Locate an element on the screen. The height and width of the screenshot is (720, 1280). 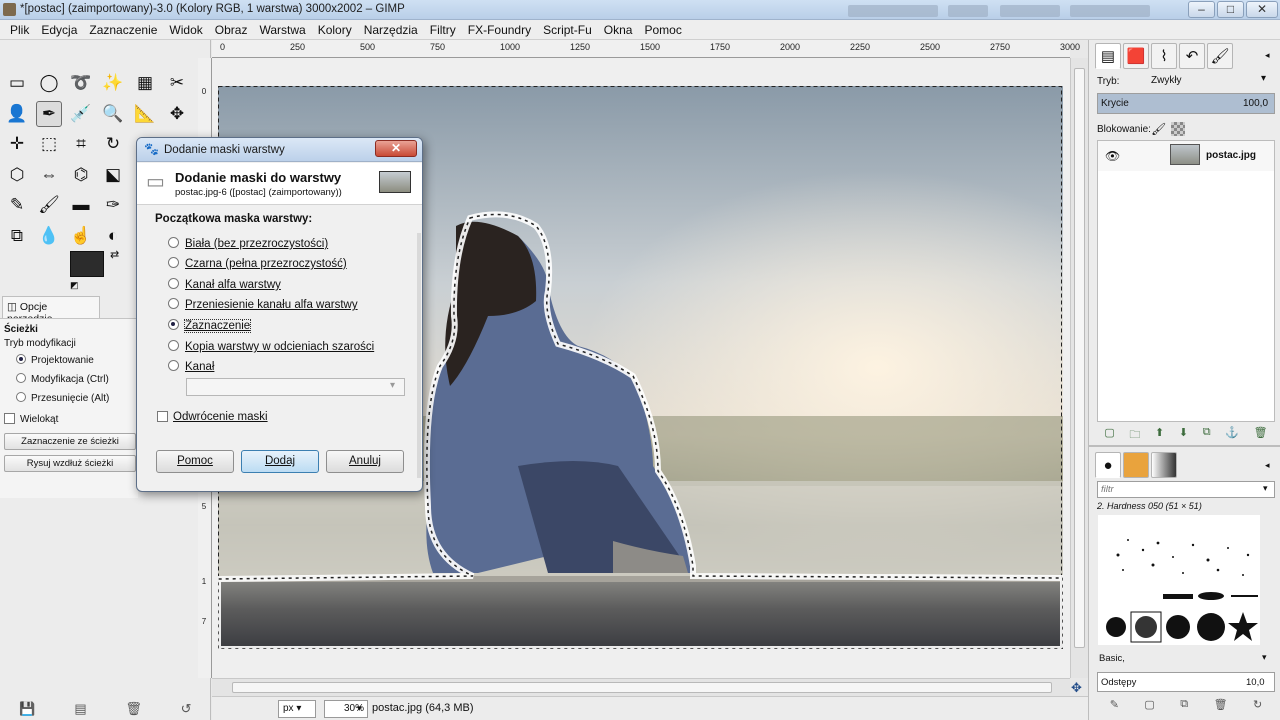
mask-selection-radio: Zaznaczenie is located at coordinates (210, 326).